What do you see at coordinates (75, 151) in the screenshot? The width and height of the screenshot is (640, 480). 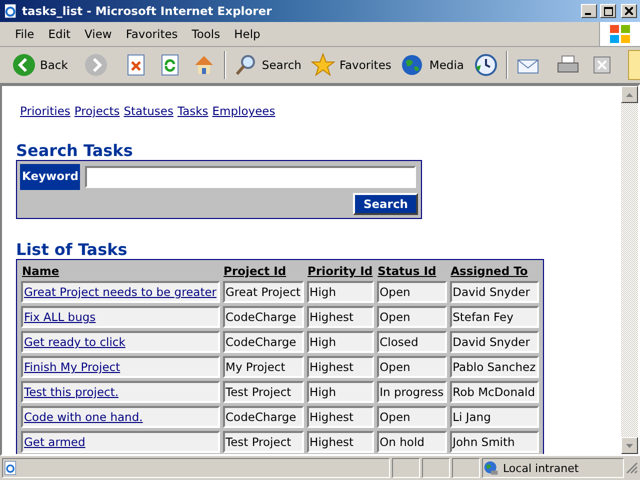 I see `section-heading: Search Tasks` at bounding box center [75, 151].